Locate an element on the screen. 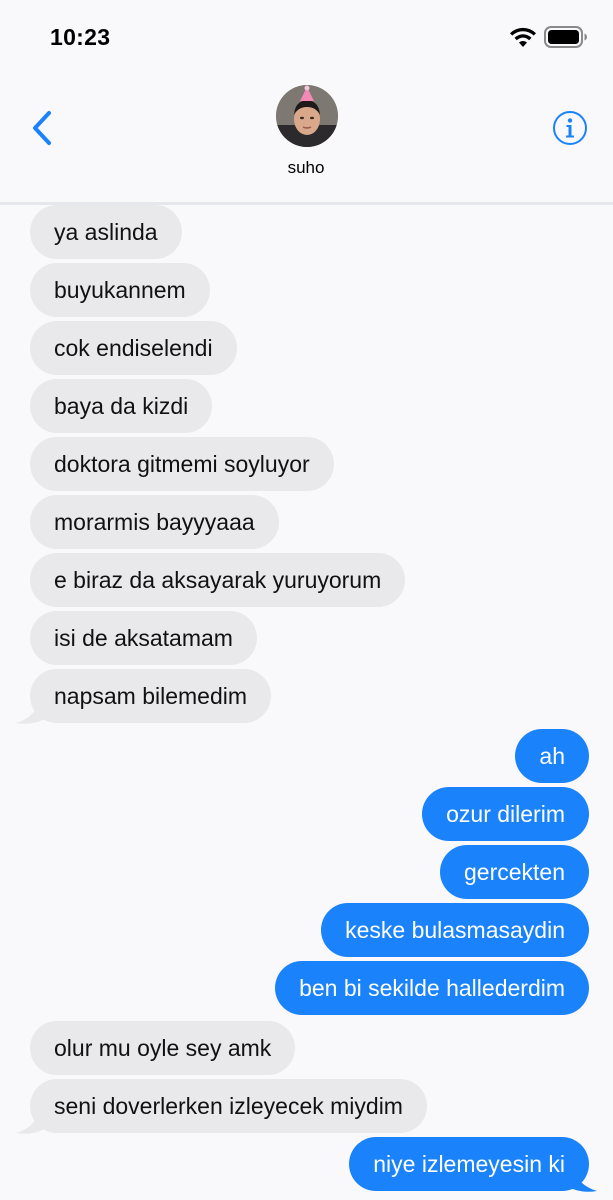 The image size is (613, 1200). message-text: seni doverlerken izleyecek miydim is located at coordinates (228, 1106).